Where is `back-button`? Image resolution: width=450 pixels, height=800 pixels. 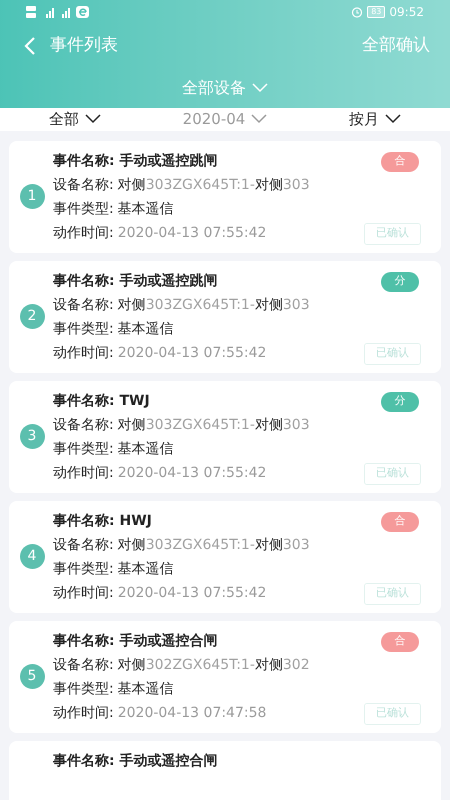 back-button is located at coordinates (31, 46).